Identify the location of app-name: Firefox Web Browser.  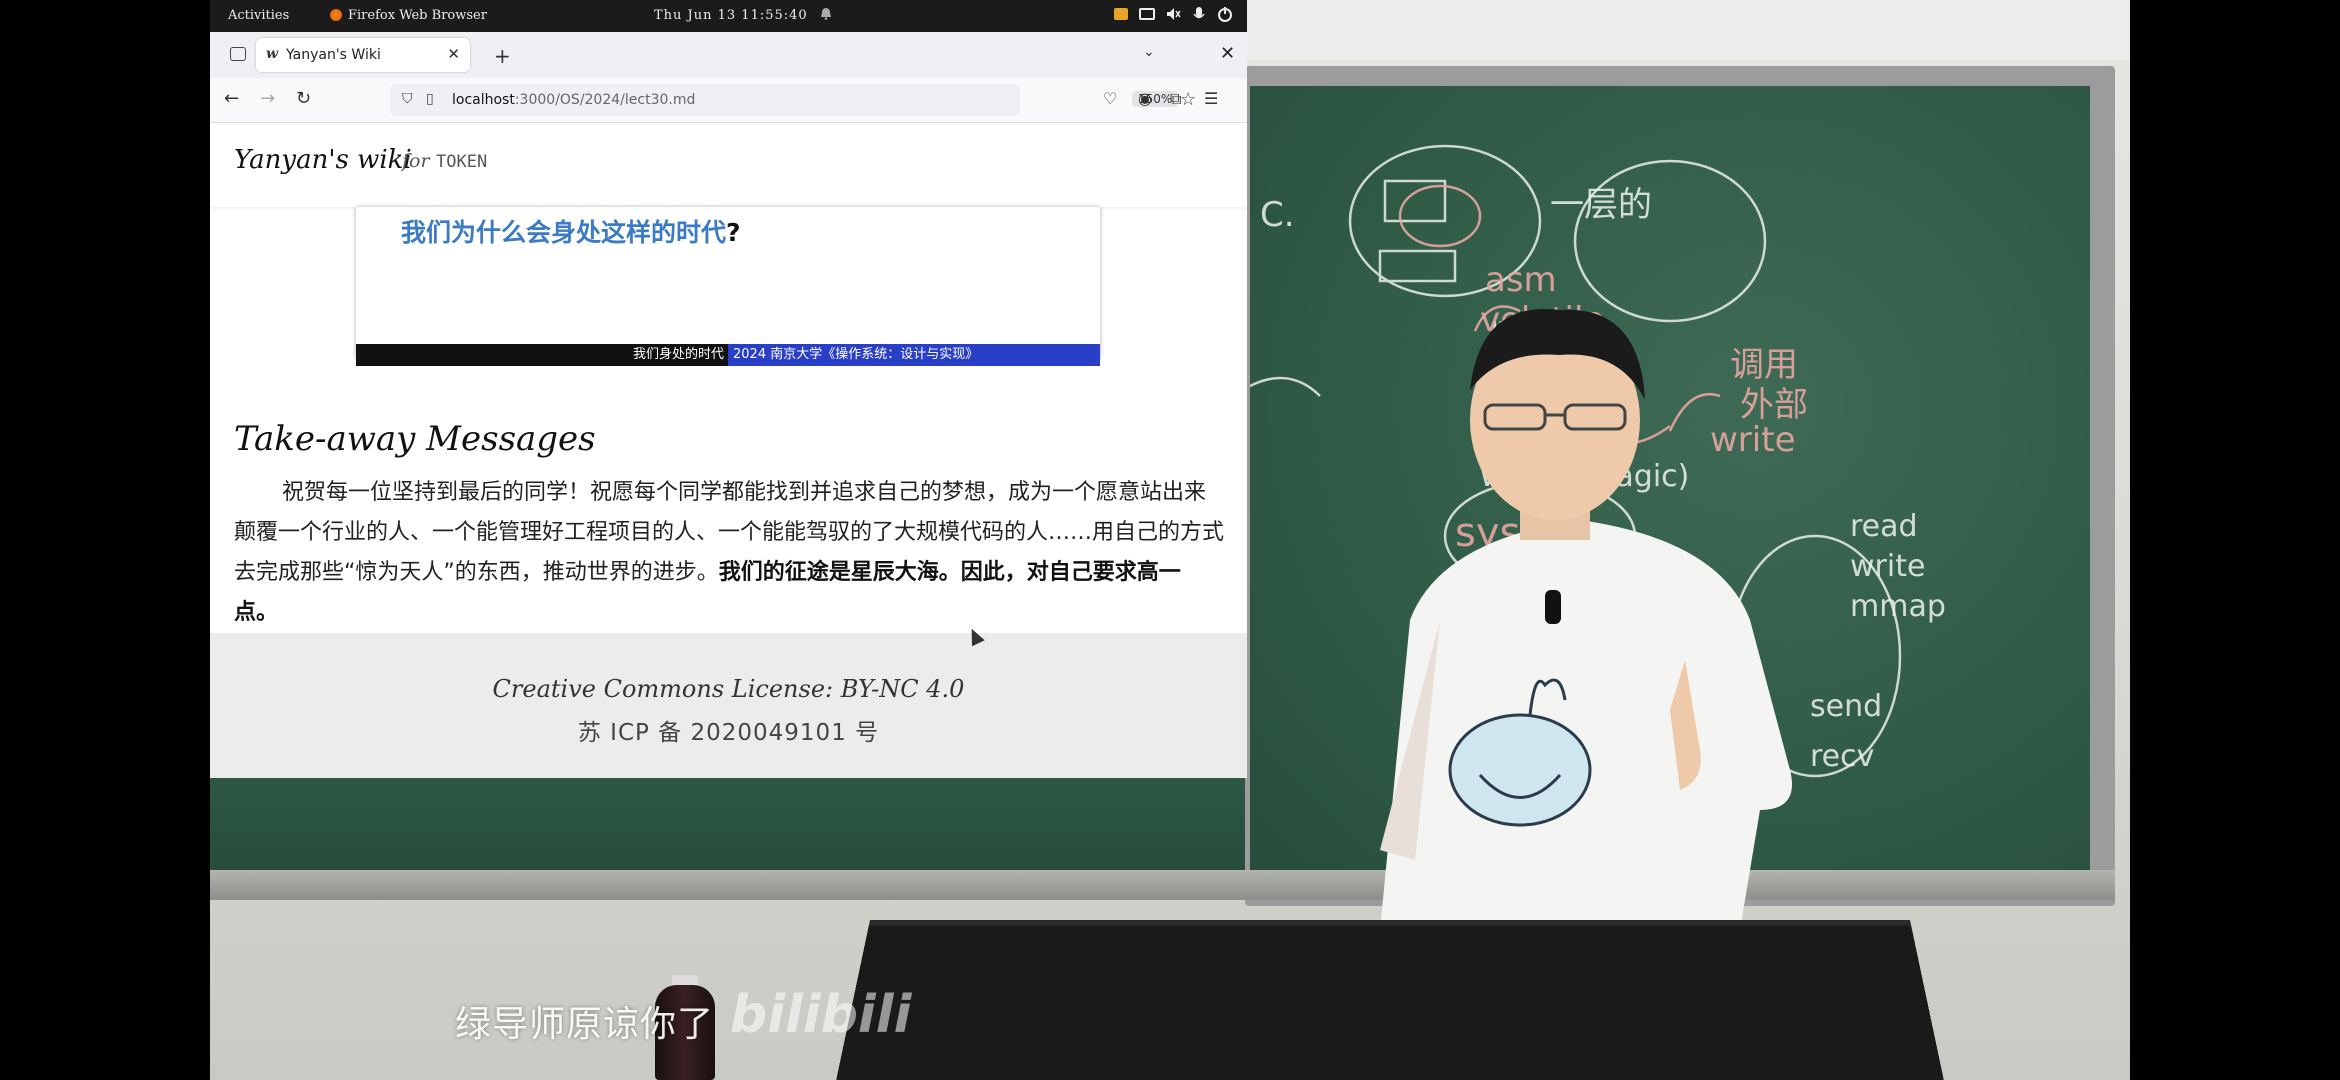
(417, 15).